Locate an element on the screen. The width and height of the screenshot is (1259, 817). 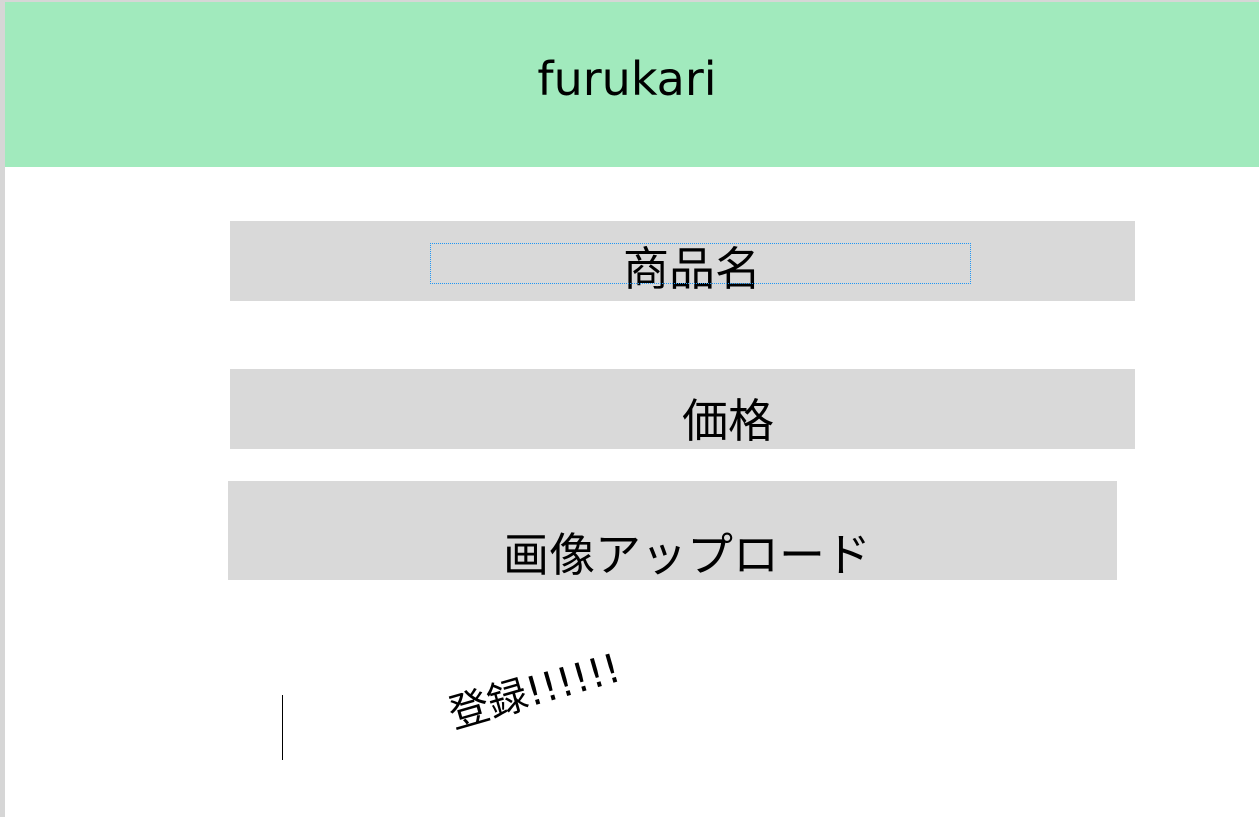
image-upload-label: 画像アップロード is located at coordinates (687, 555).